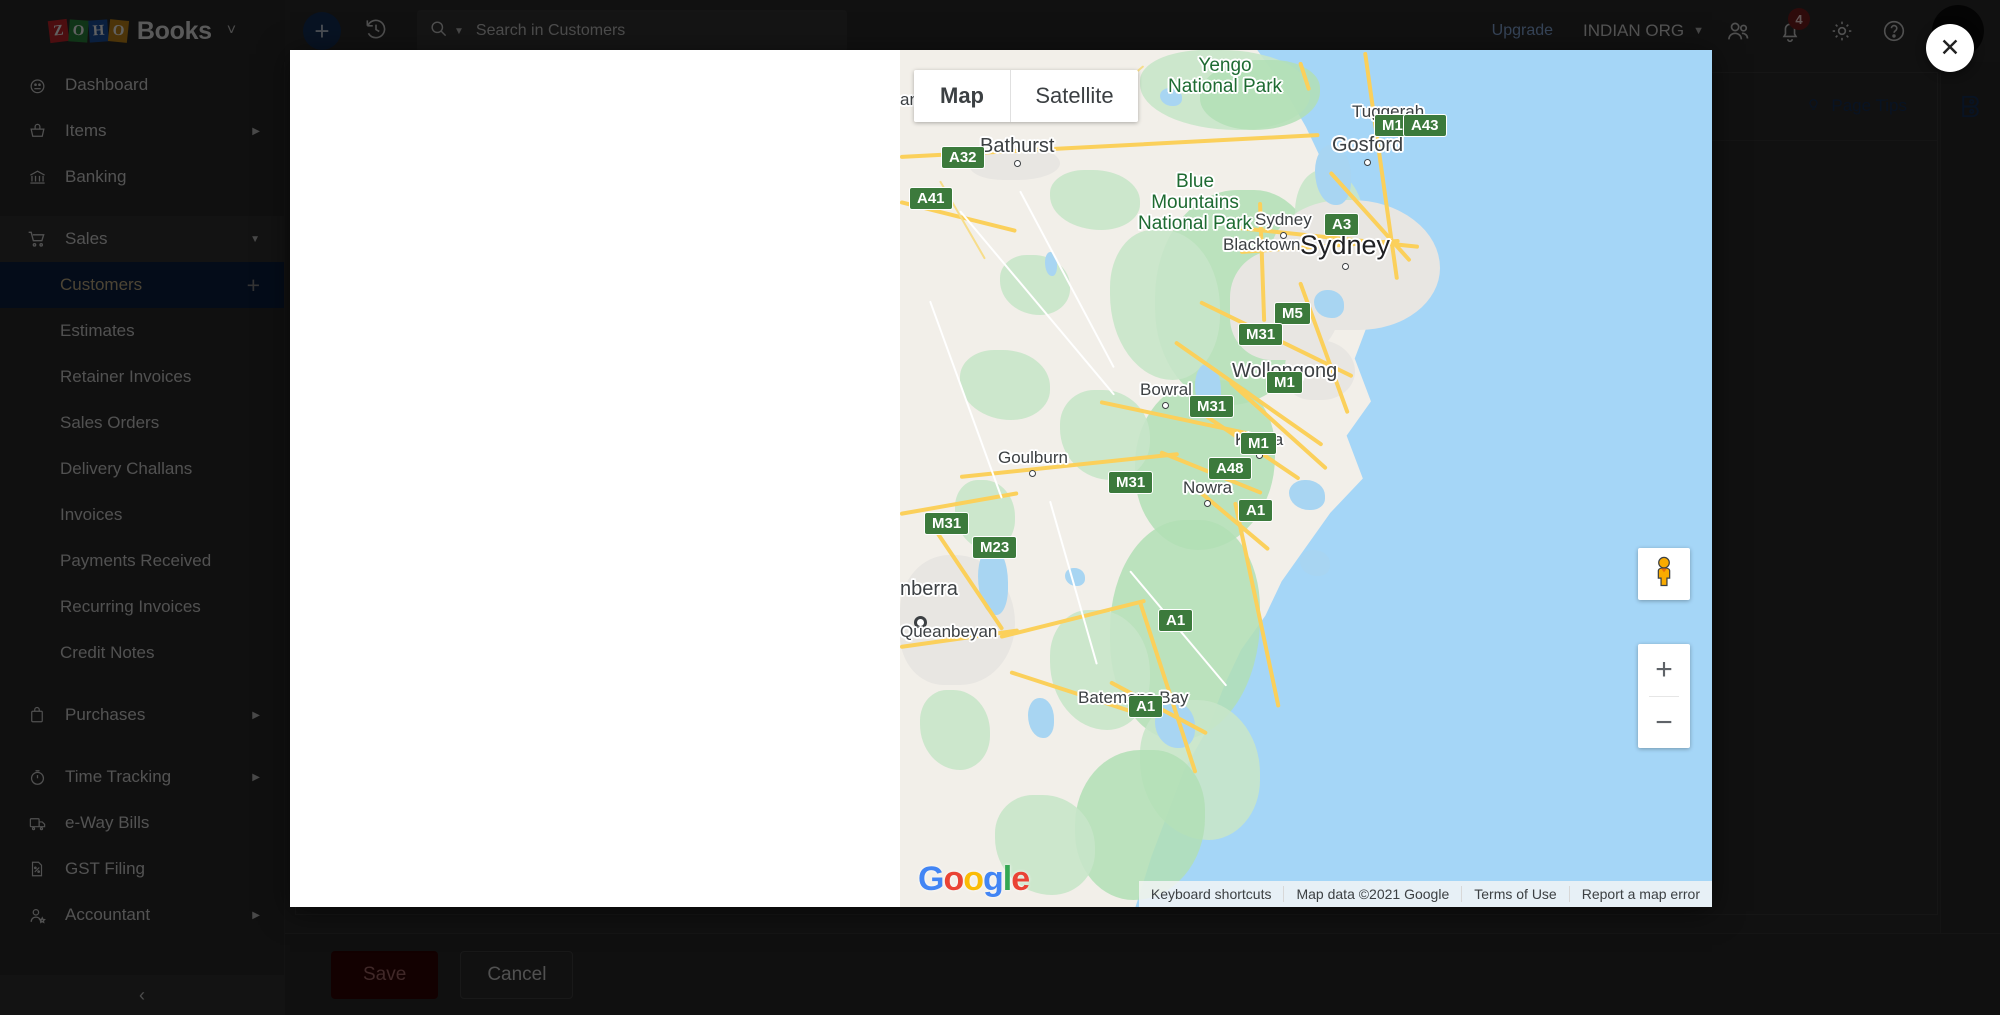 The height and width of the screenshot is (1015, 2000). Describe the element at coordinates (142, 239) in the screenshot. I see `sidebar-group-sales: Sales ▼` at that location.